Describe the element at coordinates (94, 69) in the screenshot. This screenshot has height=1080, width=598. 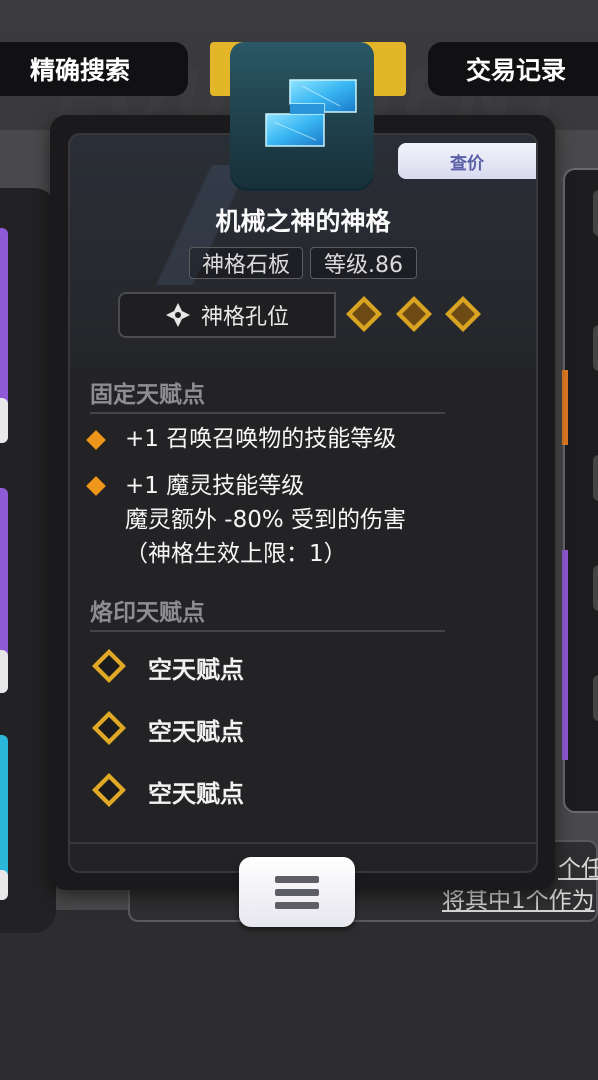
I see `precise-search-button: 精确搜索` at that location.